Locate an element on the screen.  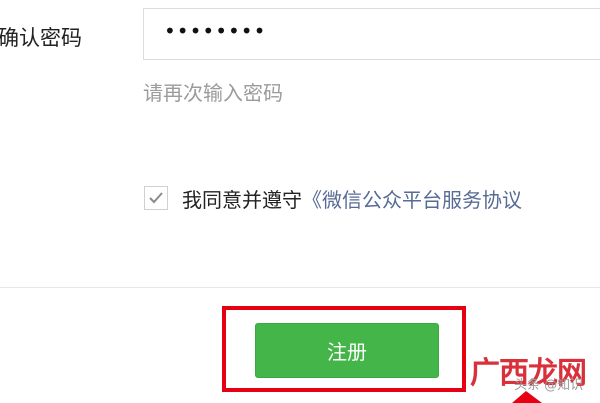
checkmark-icon is located at coordinates (156, 198).